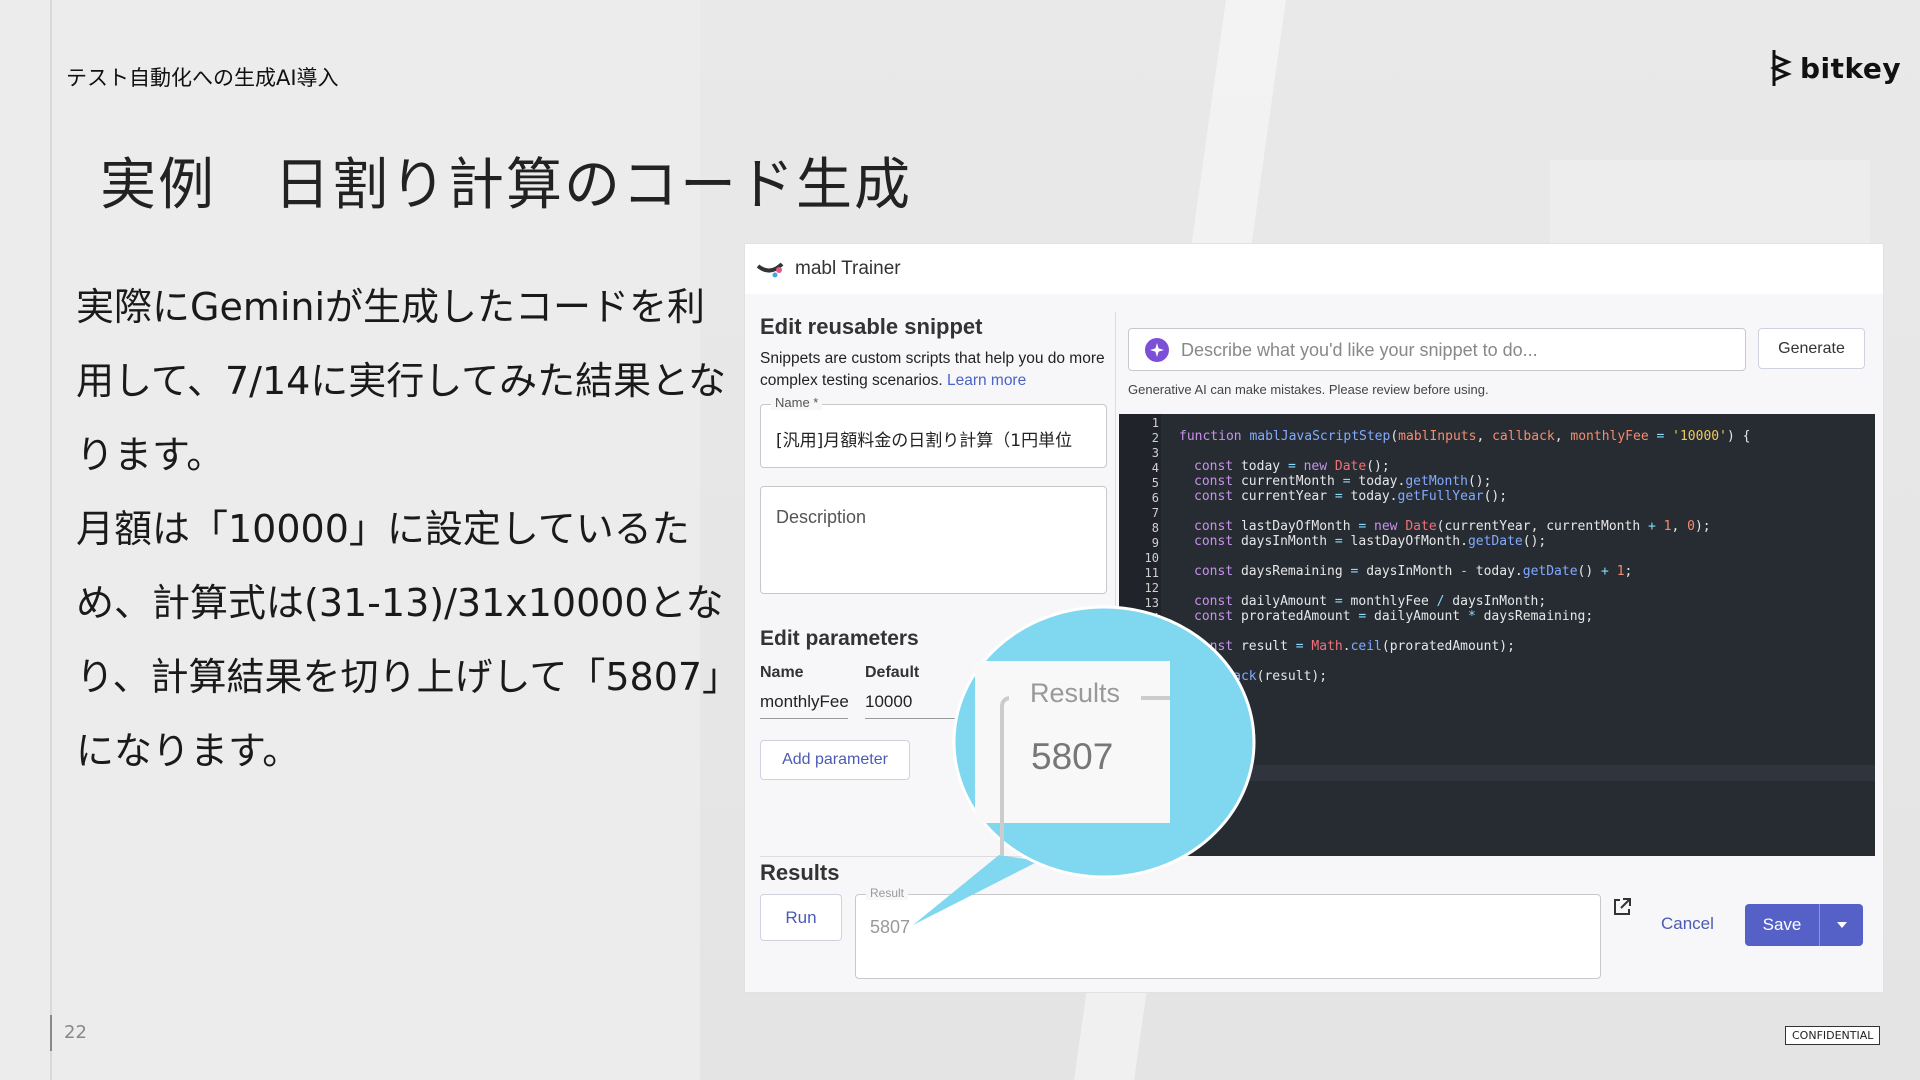 This screenshot has height=1080, width=1920. Describe the element at coordinates (1155, 423) in the screenshot. I see `line-number: 1` at that location.